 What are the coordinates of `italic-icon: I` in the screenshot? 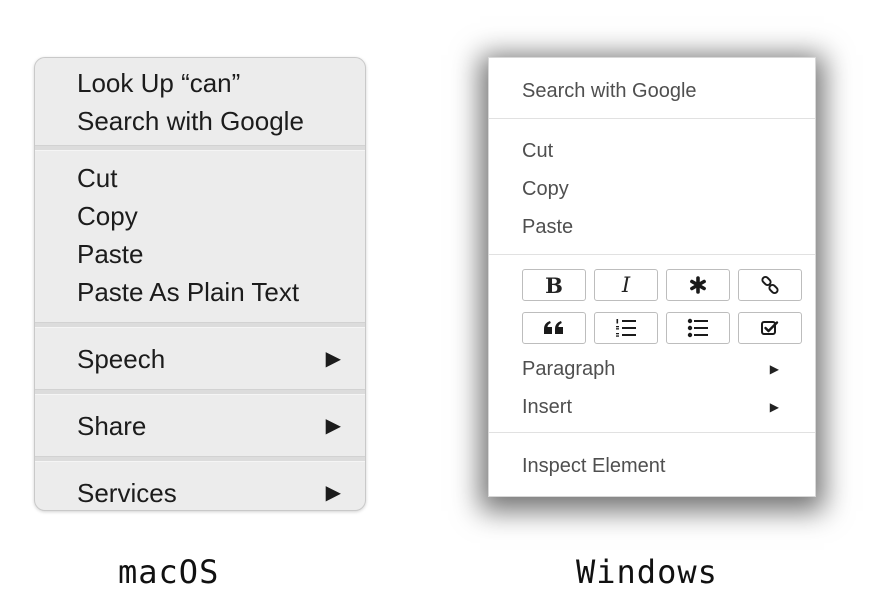 It's located at (626, 285).